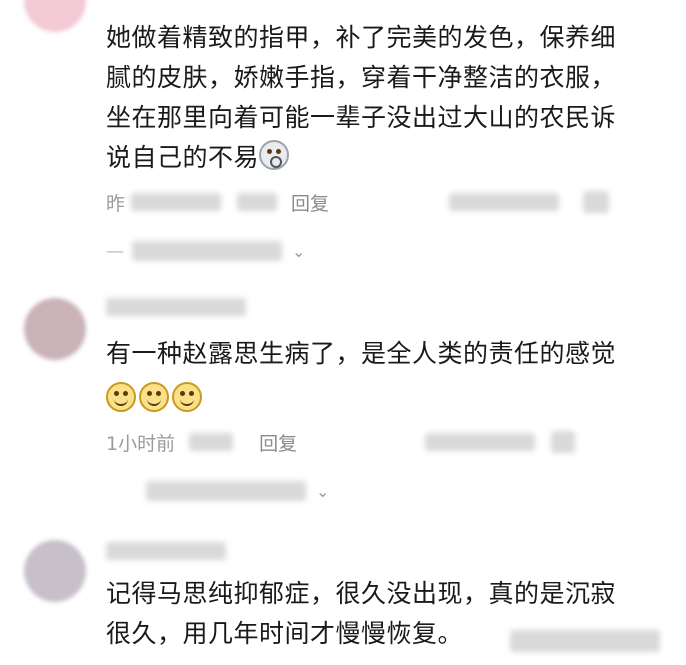 This screenshot has width=686, height=665. What do you see at coordinates (361, 117) in the screenshot?
I see `comment-line: 坐在那里向着可能一辈子没出过大山的农民诉` at bounding box center [361, 117].